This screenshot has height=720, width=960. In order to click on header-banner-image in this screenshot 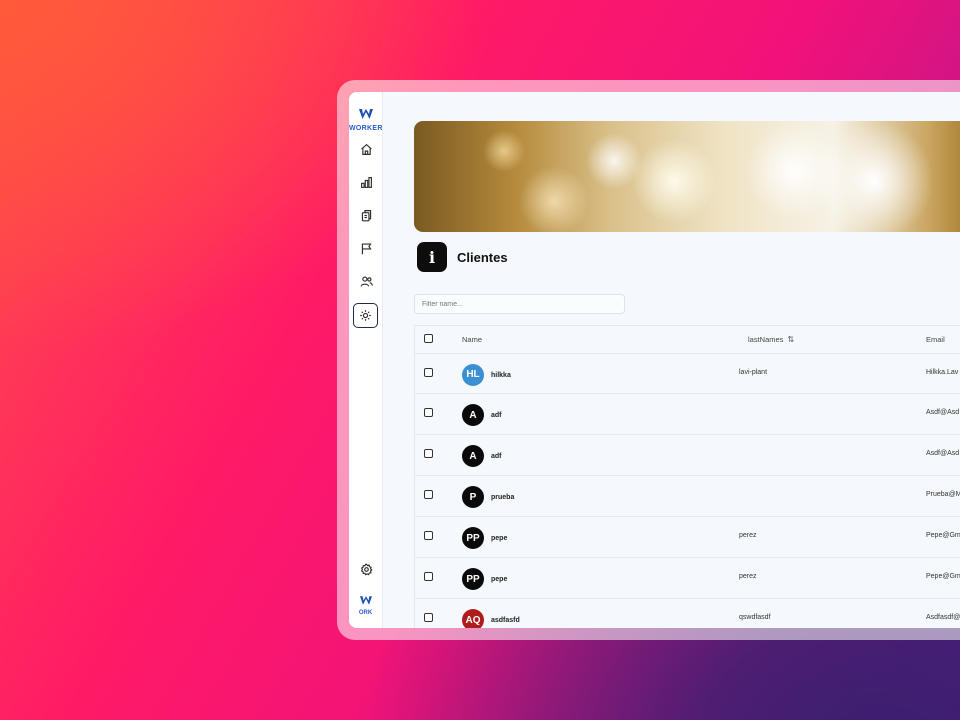, I will do `click(687, 176)`.